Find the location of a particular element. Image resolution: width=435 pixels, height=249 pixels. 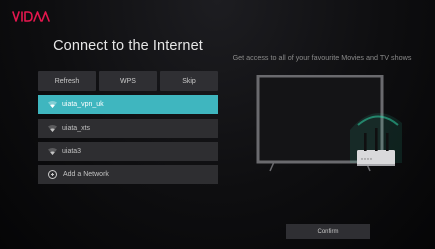

page-title: Connect to the Internet is located at coordinates (128, 46).